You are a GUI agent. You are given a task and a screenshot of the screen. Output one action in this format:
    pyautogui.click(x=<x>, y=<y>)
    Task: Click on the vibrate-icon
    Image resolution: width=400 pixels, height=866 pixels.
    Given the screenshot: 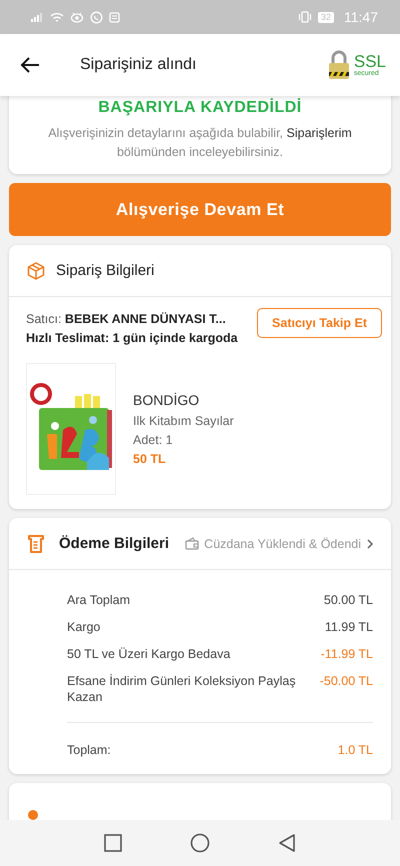 What is the action you would take?
    pyautogui.click(x=305, y=17)
    